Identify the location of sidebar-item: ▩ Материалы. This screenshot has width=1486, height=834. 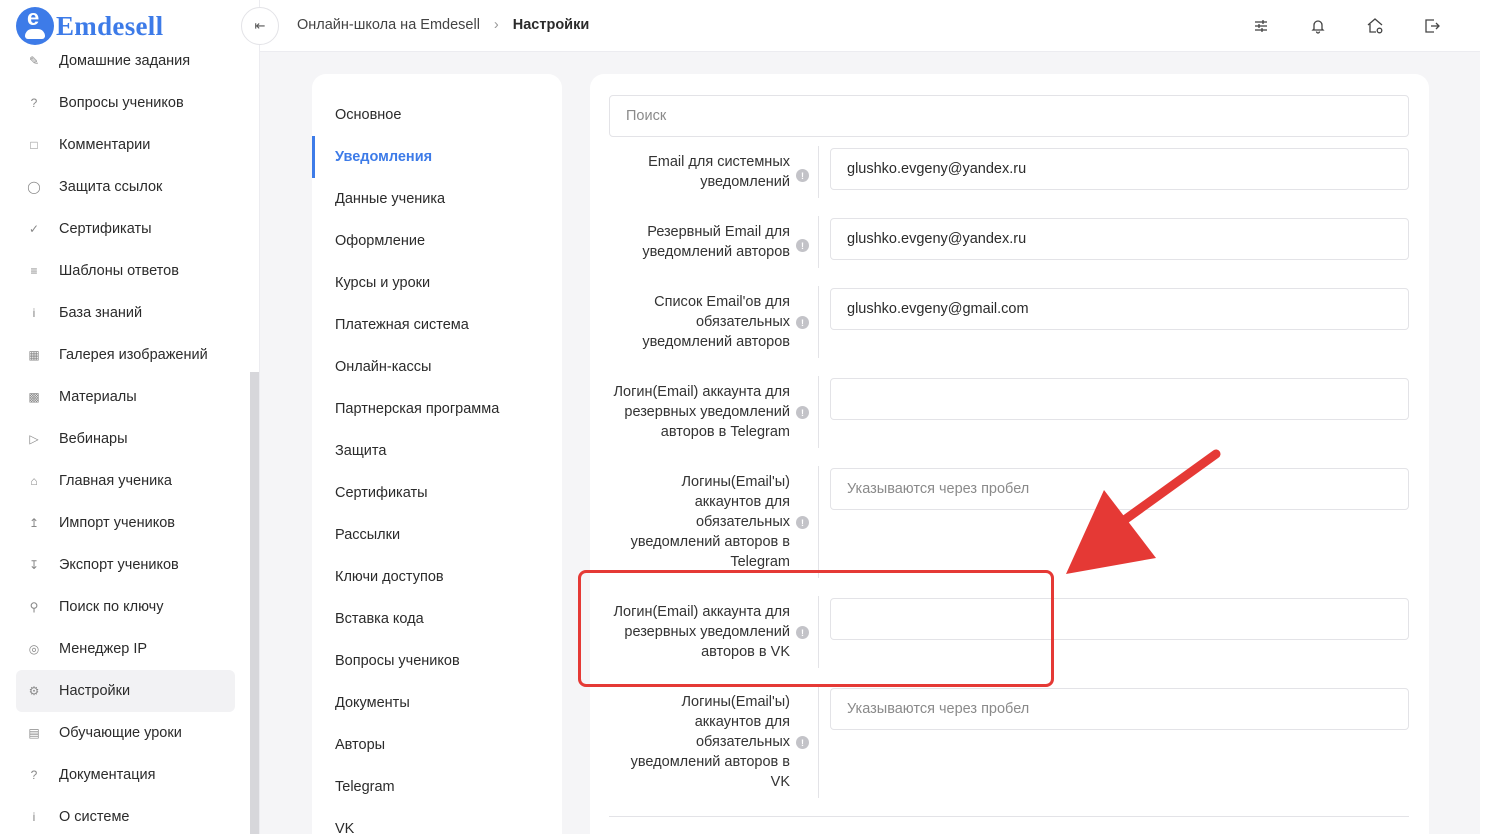
(125, 397).